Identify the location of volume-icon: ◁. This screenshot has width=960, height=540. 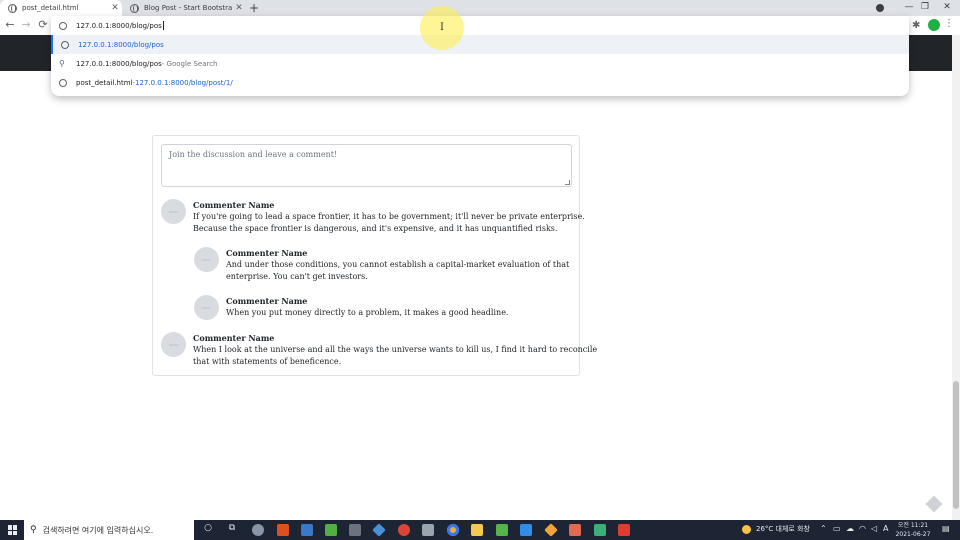
(874, 528).